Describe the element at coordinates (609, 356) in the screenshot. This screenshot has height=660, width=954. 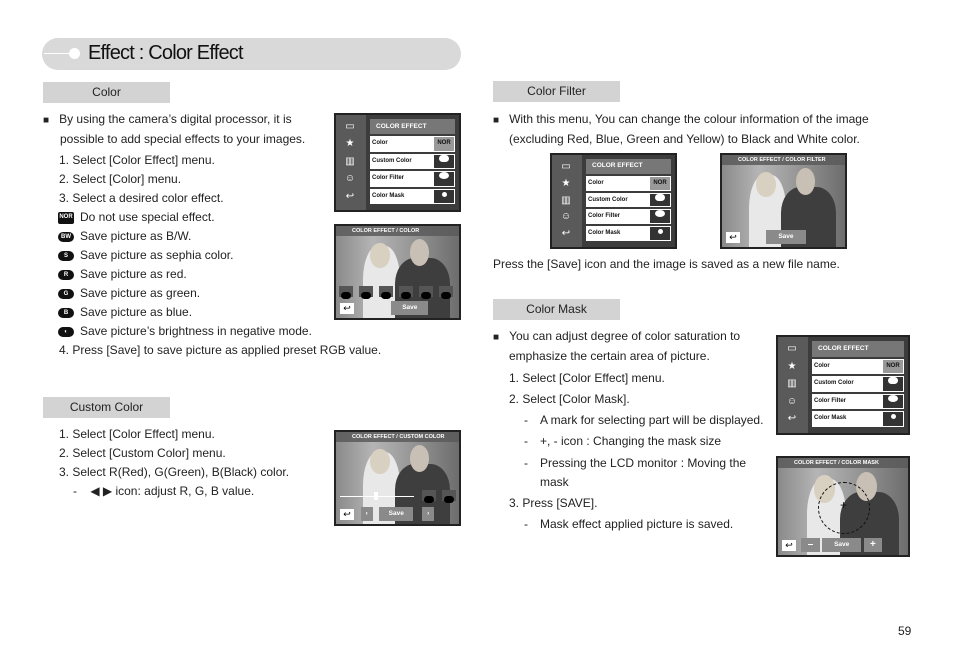
I see `intro-line: emphasize the certain area of picture.` at that location.